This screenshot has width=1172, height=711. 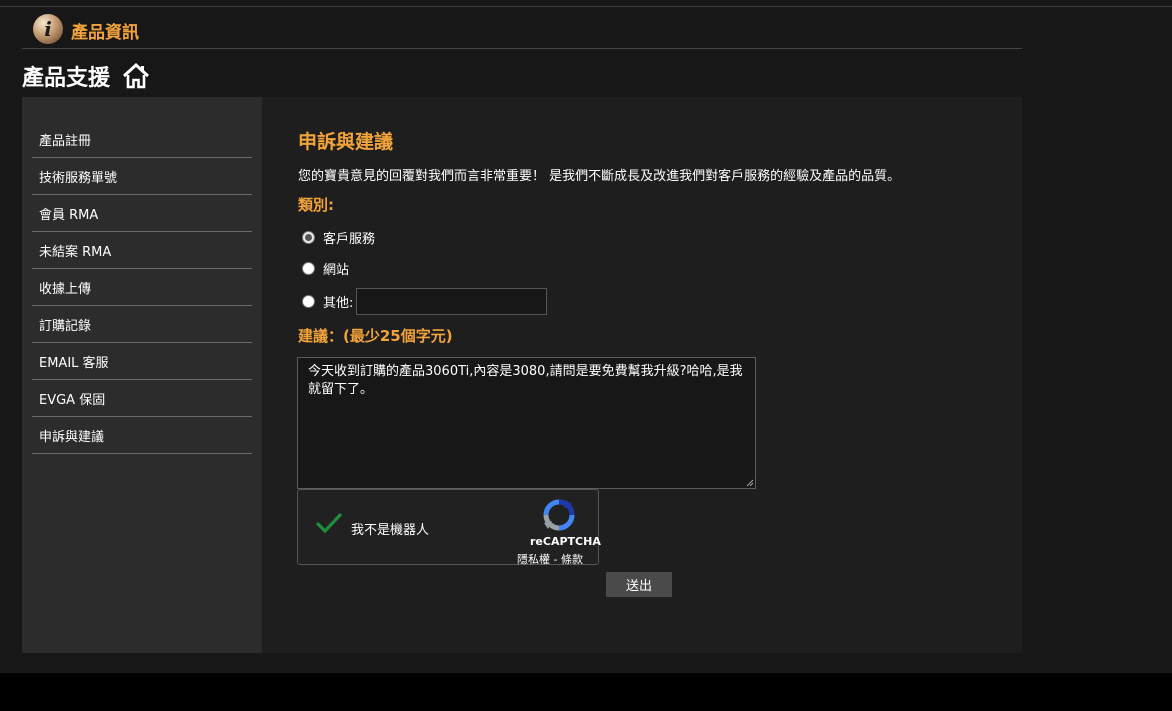 What do you see at coordinates (346, 142) in the screenshot?
I see `section-title: 申訴與建議` at bounding box center [346, 142].